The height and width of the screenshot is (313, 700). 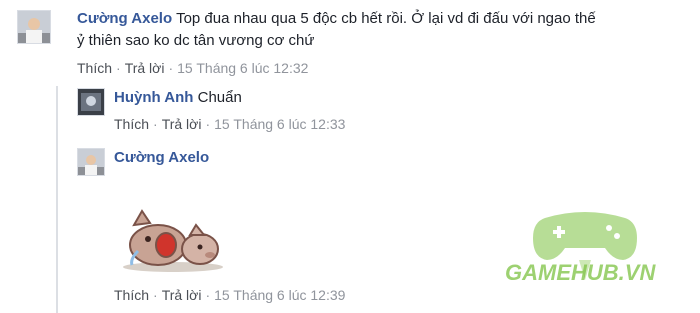 I want to click on reply-text-line: Cường Axelo, so click(x=161, y=158).